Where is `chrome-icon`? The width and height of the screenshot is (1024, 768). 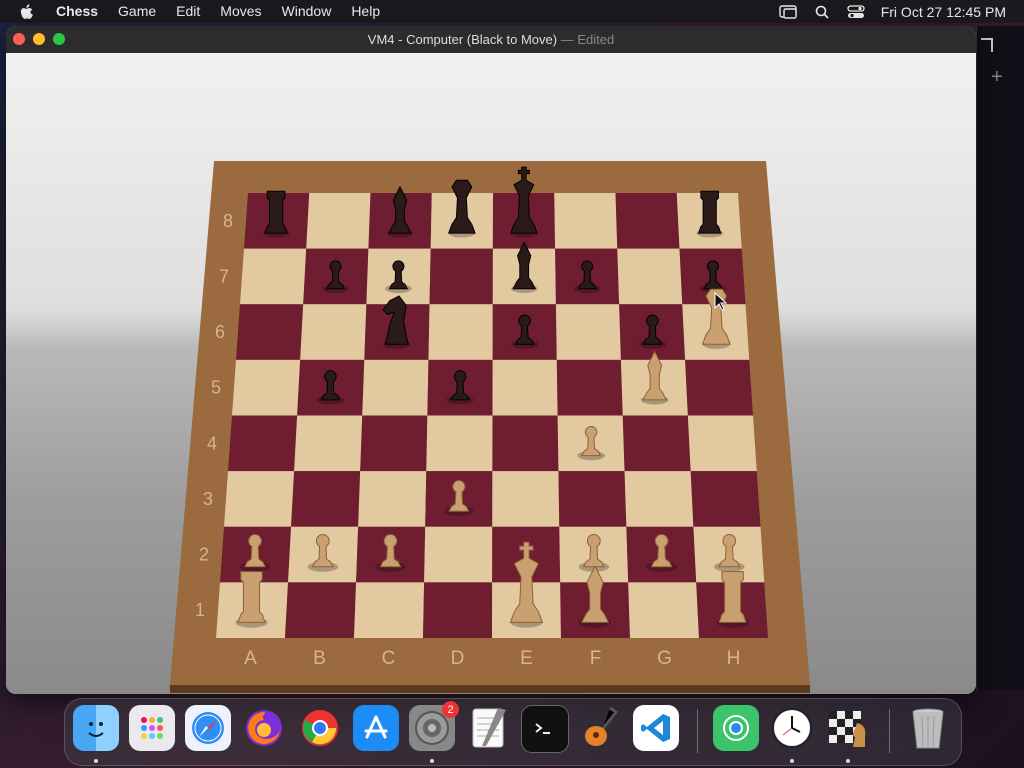 chrome-icon is located at coordinates (320, 728).